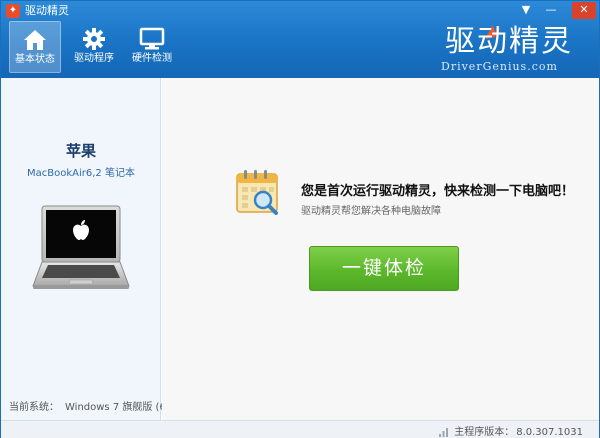  What do you see at coordinates (300, 429) in the screenshot?
I see `status-bar: 主程序版本： 8.0.307.1031` at bounding box center [300, 429].